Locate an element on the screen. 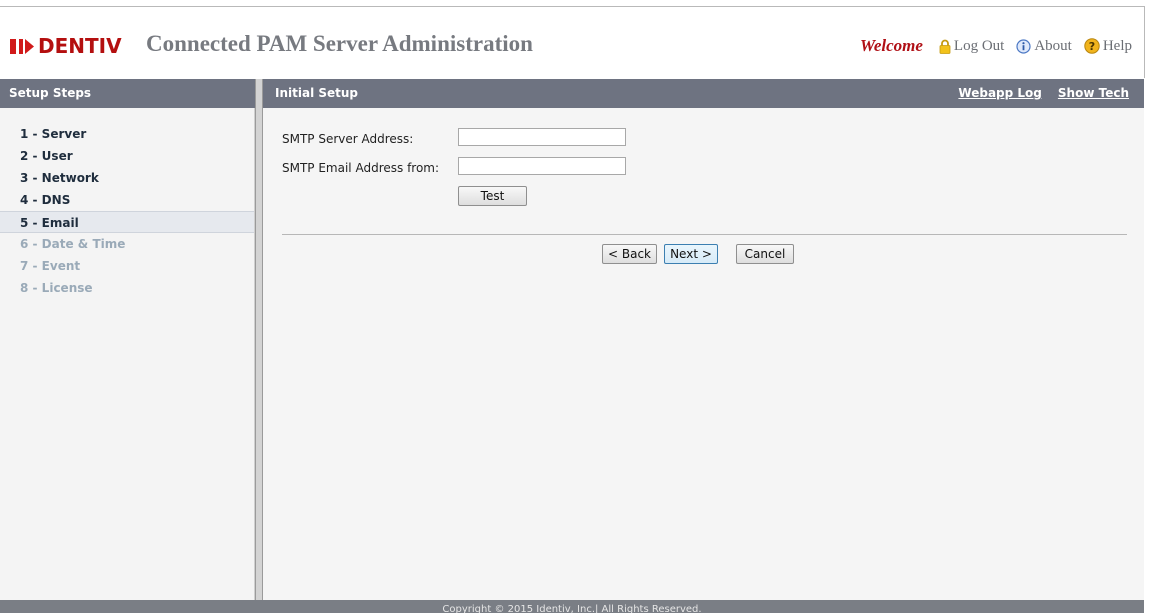 This screenshot has height=613, width=1150. header-tools: Webapp Log Show Tech is located at coordinates (1035, 93).